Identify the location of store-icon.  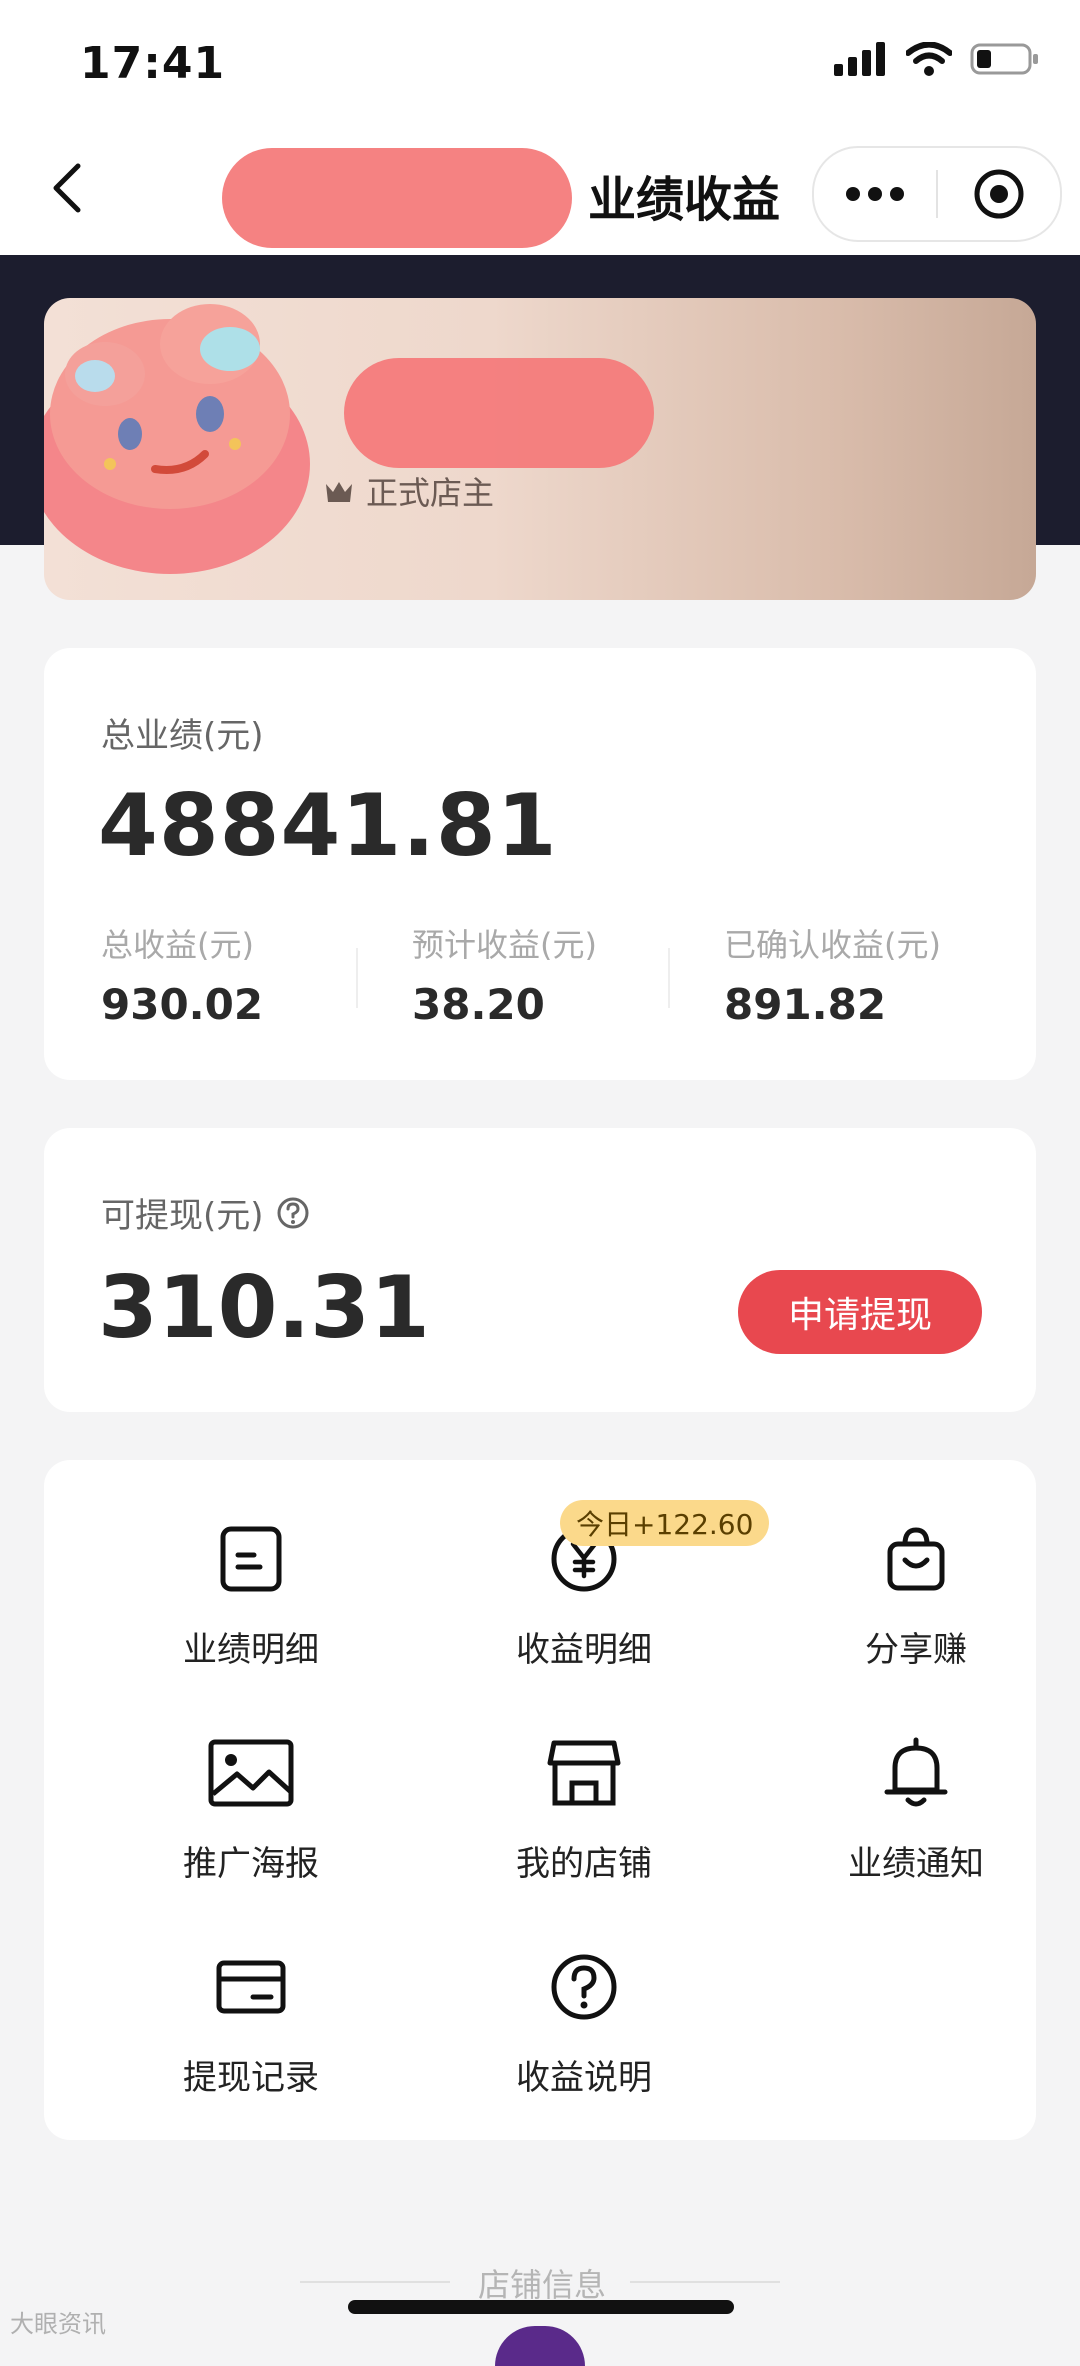
(584, 1773).